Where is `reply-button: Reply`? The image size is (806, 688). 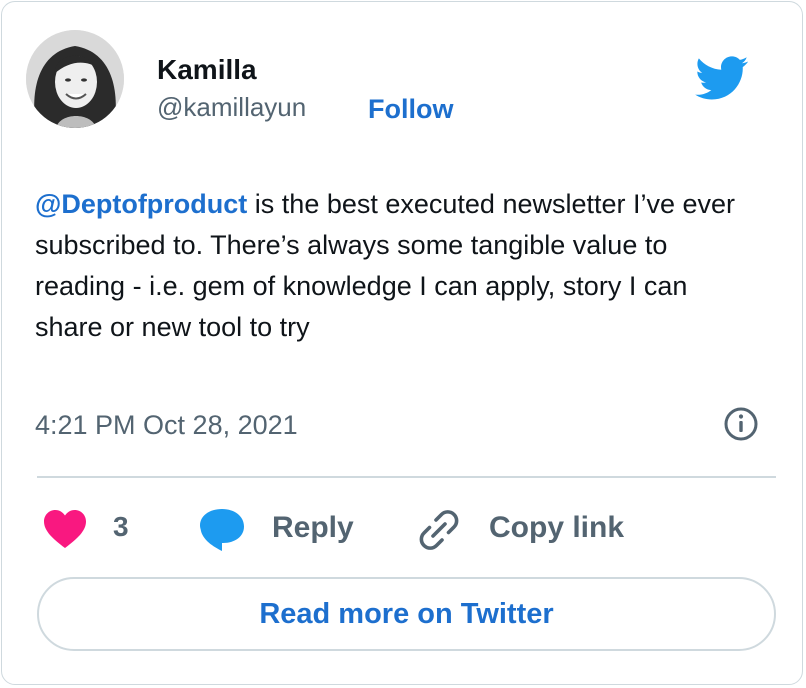
reply-button: Reply is located at coordinates (313, 528).